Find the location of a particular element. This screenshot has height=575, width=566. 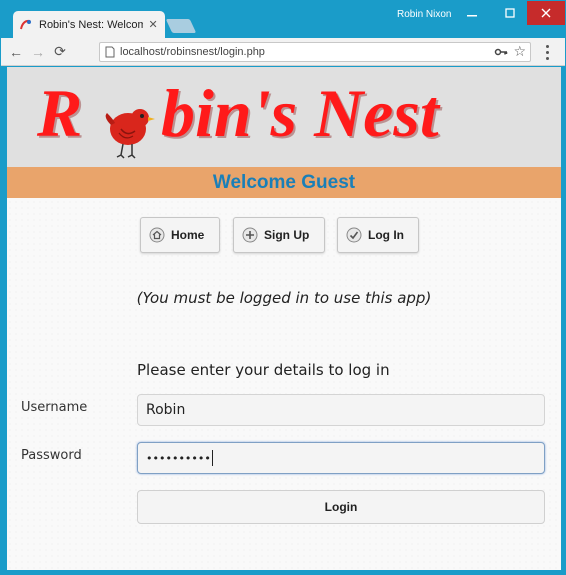

username-value: Robin is located at coordinates (166, 410).